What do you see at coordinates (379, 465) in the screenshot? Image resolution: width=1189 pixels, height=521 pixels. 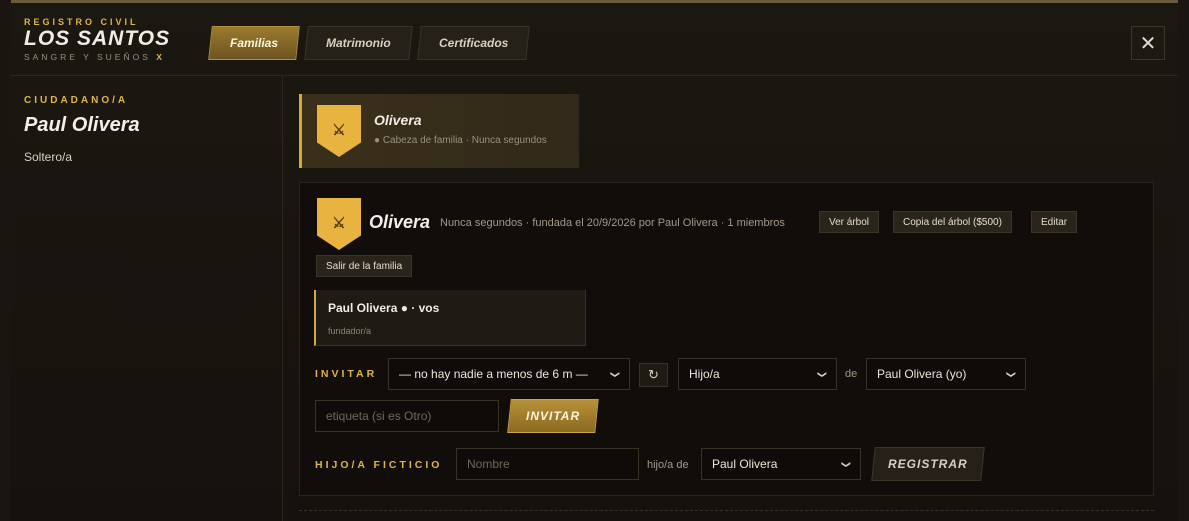 I see `fictional-child-label: HIJO/A FICTICIO` at bounding box center [379, 465].